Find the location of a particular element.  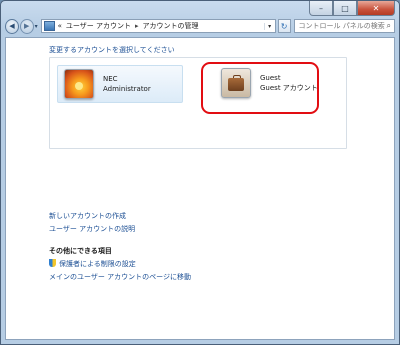

briefcase-icon is located at coordinates (236, 83).